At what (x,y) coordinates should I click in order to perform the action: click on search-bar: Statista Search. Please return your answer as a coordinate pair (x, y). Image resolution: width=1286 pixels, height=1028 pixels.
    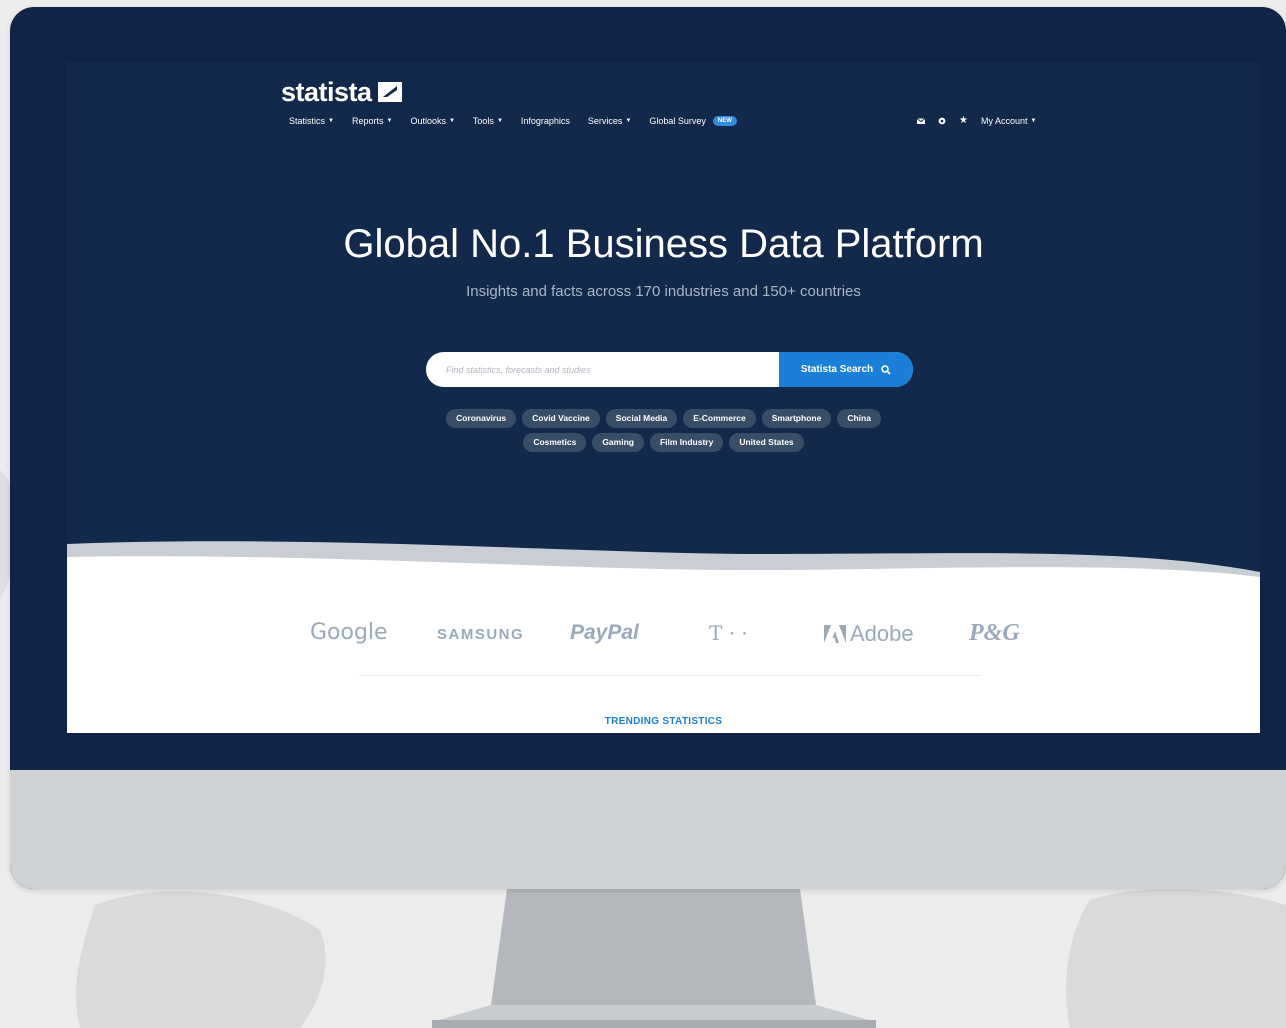
    Looking at the image, I should click on (669, 369).